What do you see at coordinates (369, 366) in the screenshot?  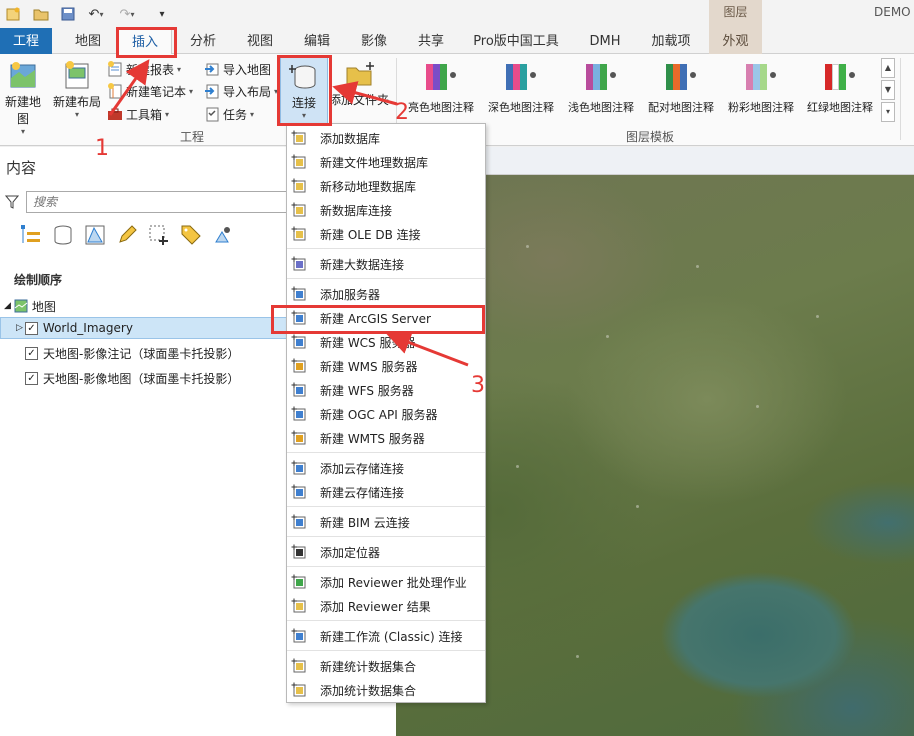 I see `menu-item-label: 新建 WMS 服务器` at bounding box center [369, 366].